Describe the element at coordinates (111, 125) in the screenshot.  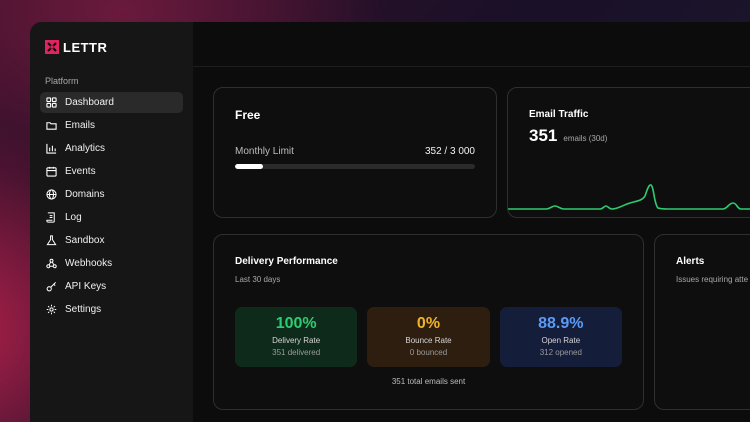
I see `sidebar-item-emails: Emails` at that location.